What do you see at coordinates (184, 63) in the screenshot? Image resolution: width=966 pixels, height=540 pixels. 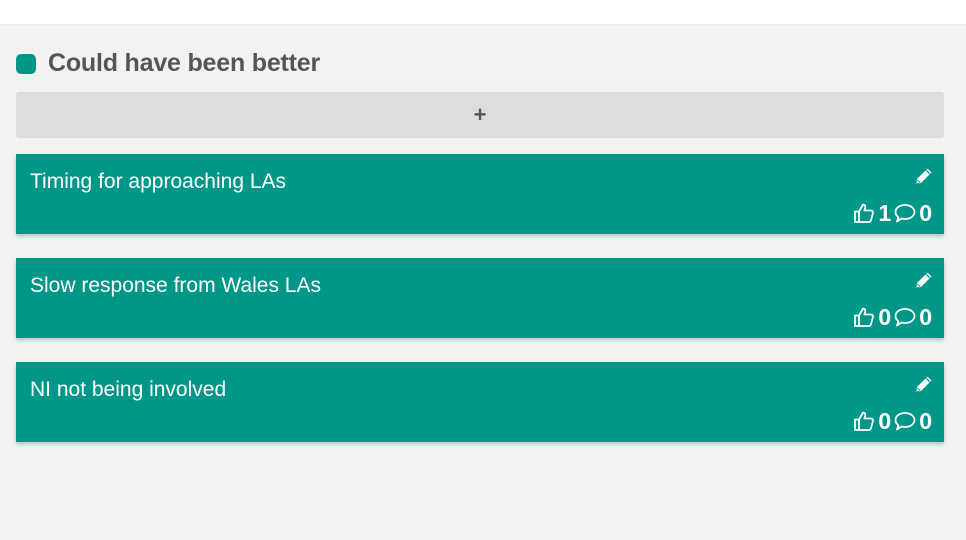 I see `column-title: Could have been better` at bounding box center [184, 63].